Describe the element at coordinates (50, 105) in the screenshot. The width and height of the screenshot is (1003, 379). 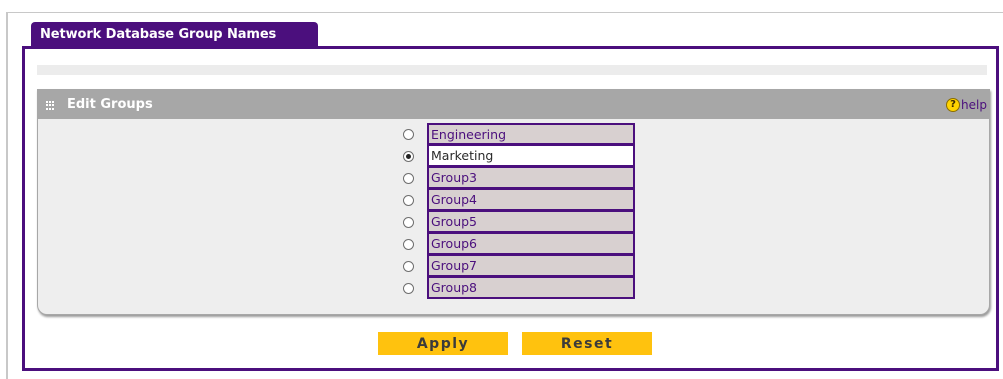
I see `grid-dots-icon` at that location.